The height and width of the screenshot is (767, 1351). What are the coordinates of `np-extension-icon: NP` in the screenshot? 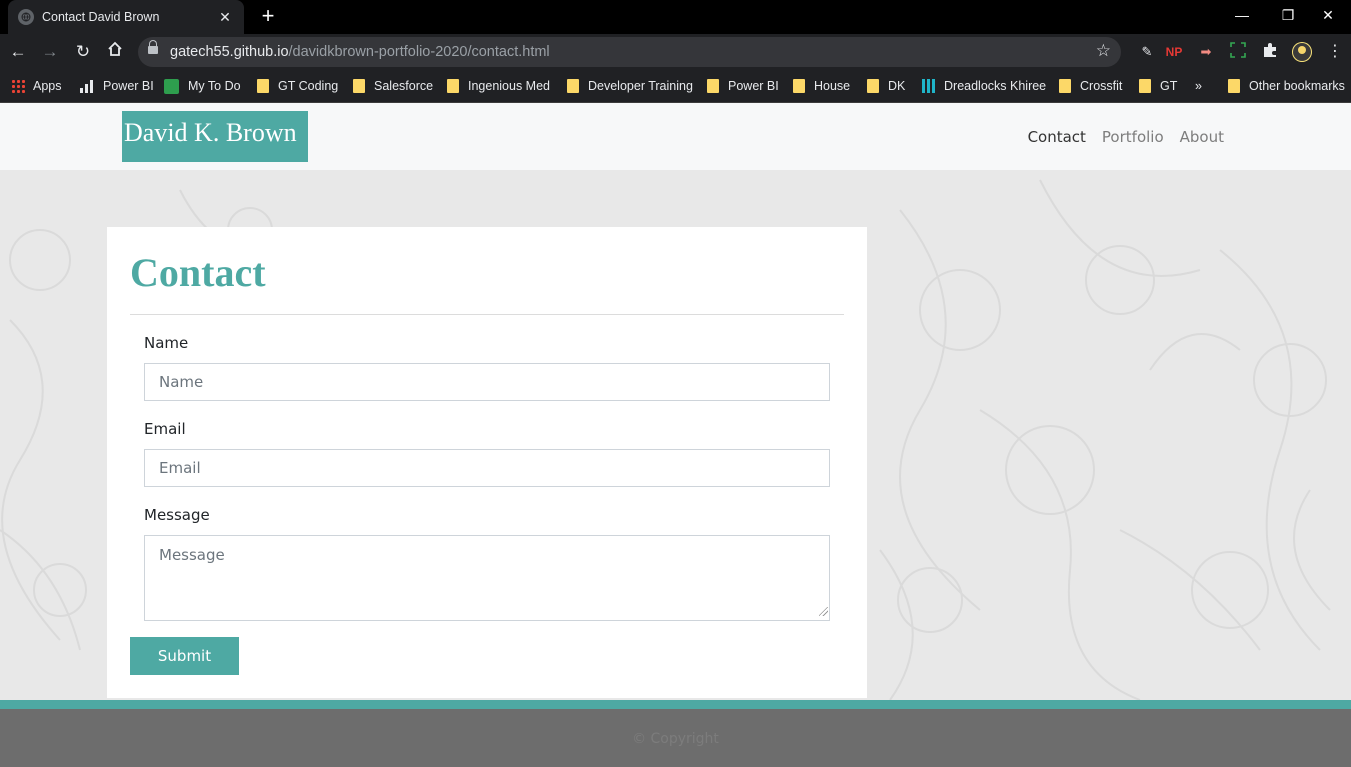 It's located at (1174, 52).